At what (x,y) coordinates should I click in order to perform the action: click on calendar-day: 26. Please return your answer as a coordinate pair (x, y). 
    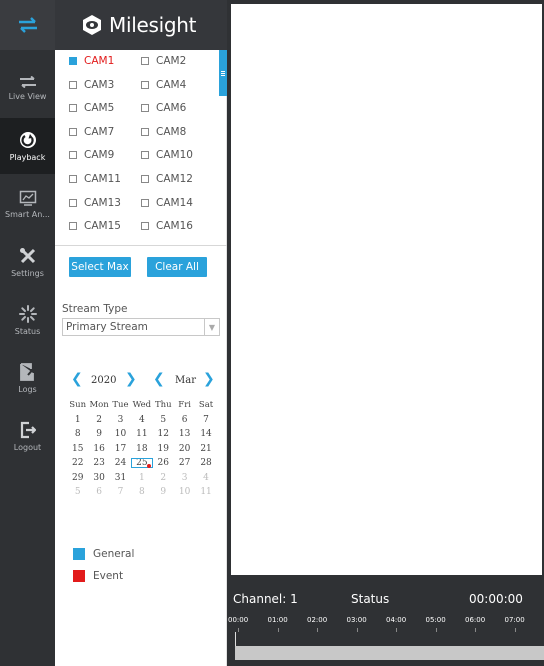
    Looking at the image, I should click on (163, 463).